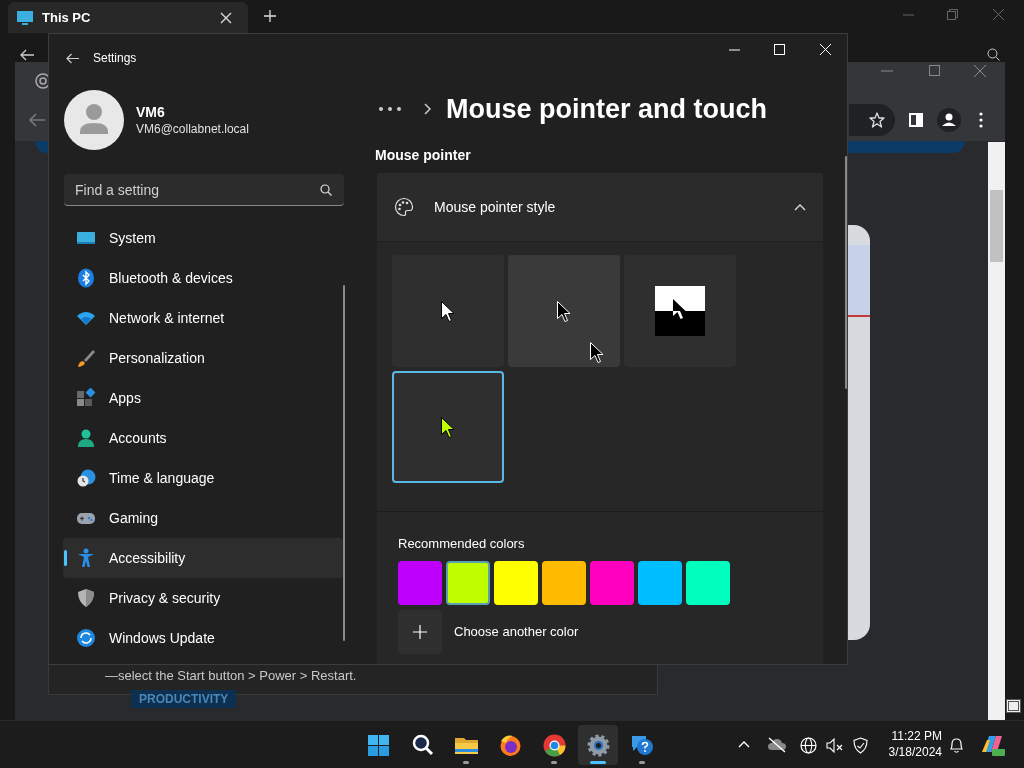 The height and width of the screenshot is (768, 1024). I want to click on inverted-pointer-icon, so click(680, 311).